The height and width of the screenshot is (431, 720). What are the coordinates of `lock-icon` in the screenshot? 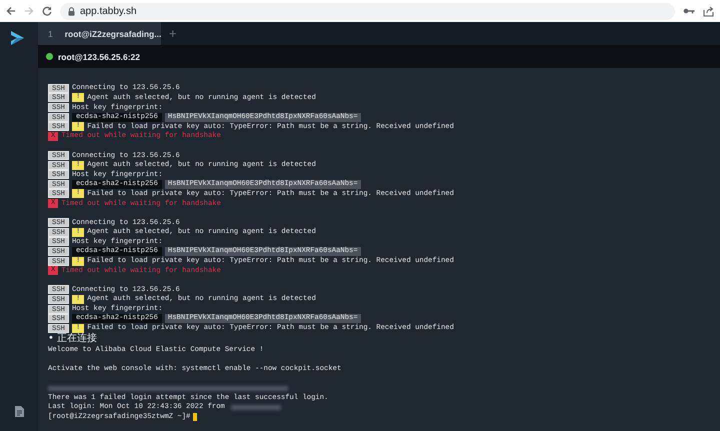 It's located at (71, 11).